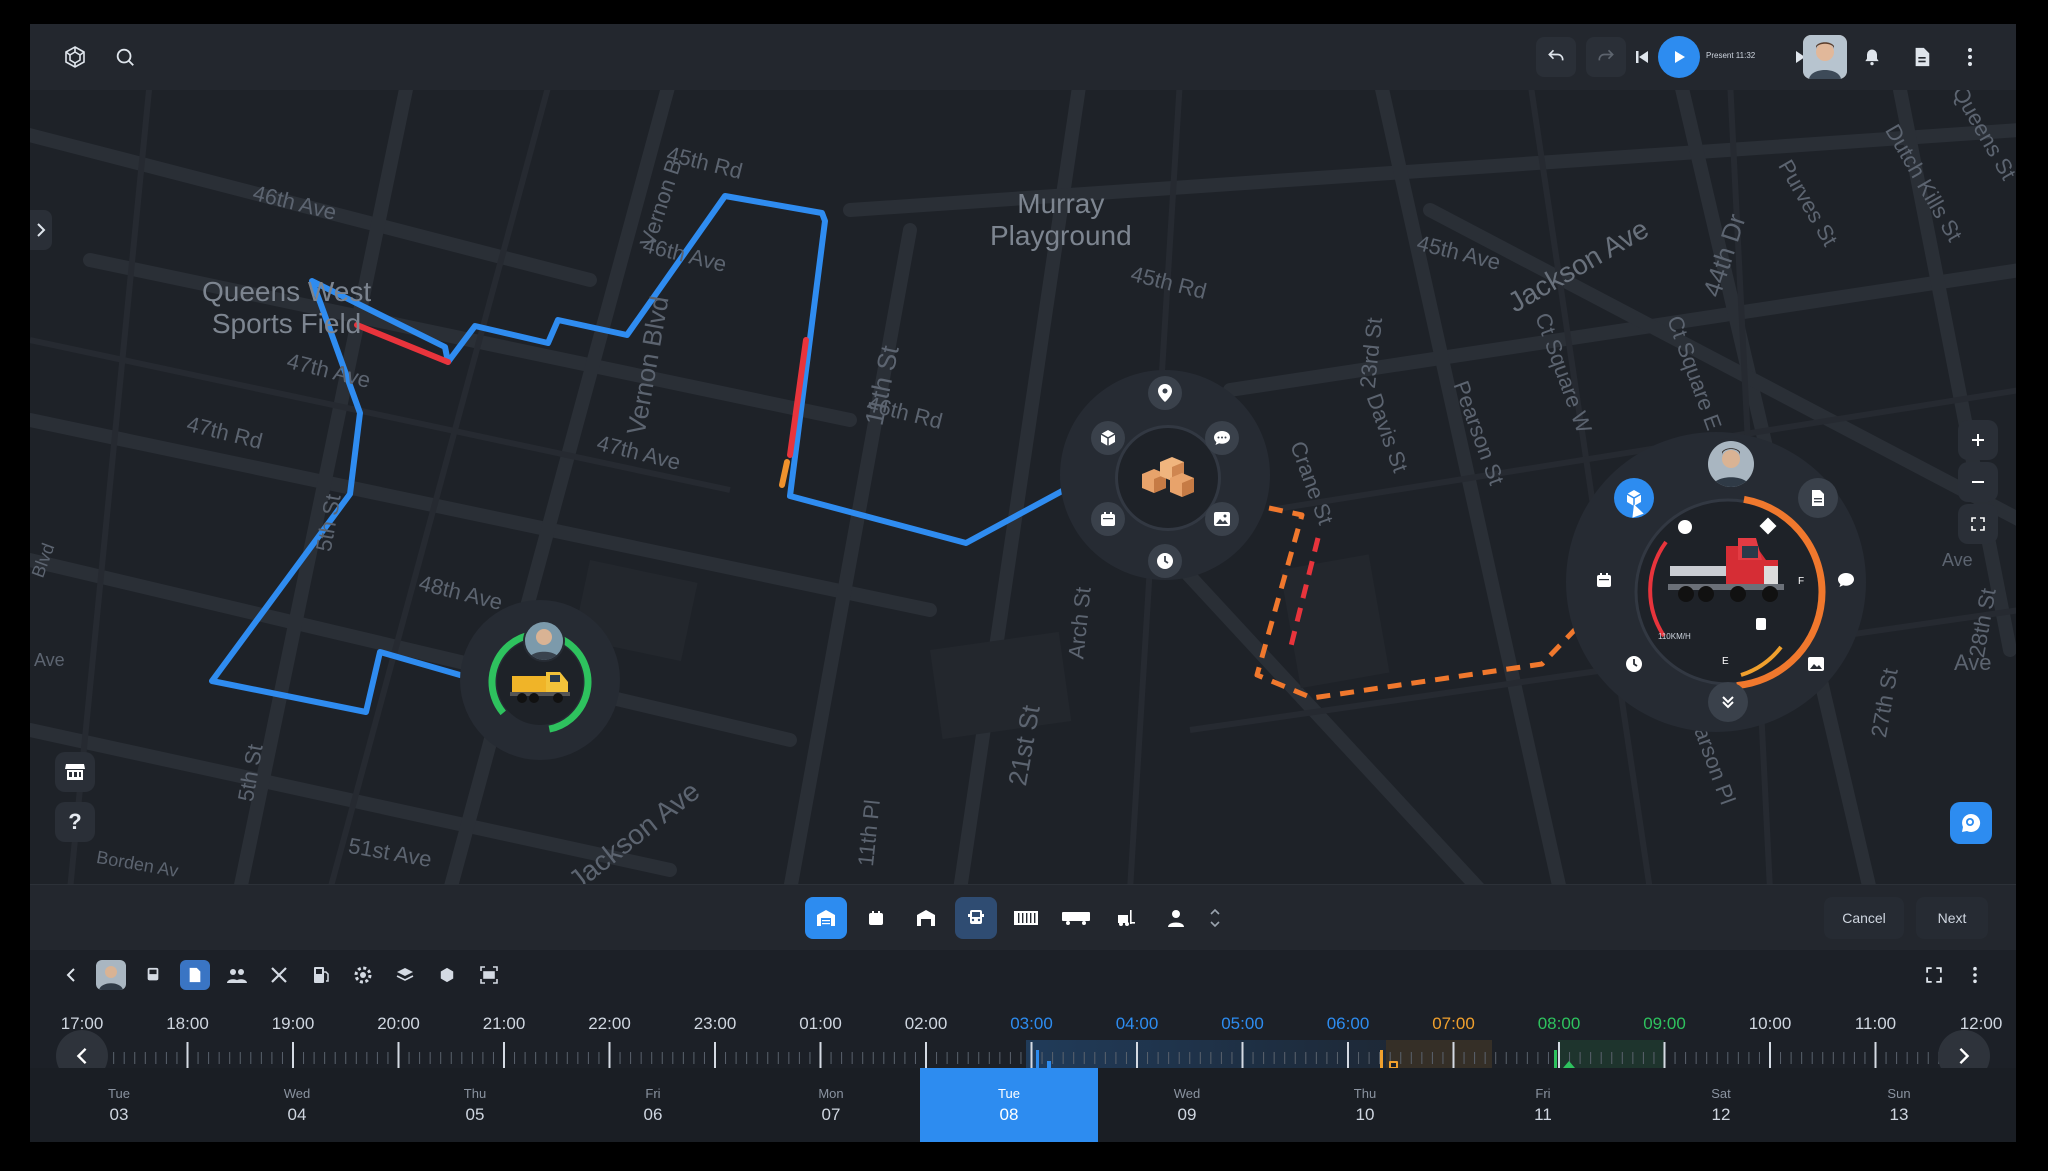 The width and height of the screenshot is (2048, 1171). I want to click on day-cell: Thu 10, so click(1365, 1105).